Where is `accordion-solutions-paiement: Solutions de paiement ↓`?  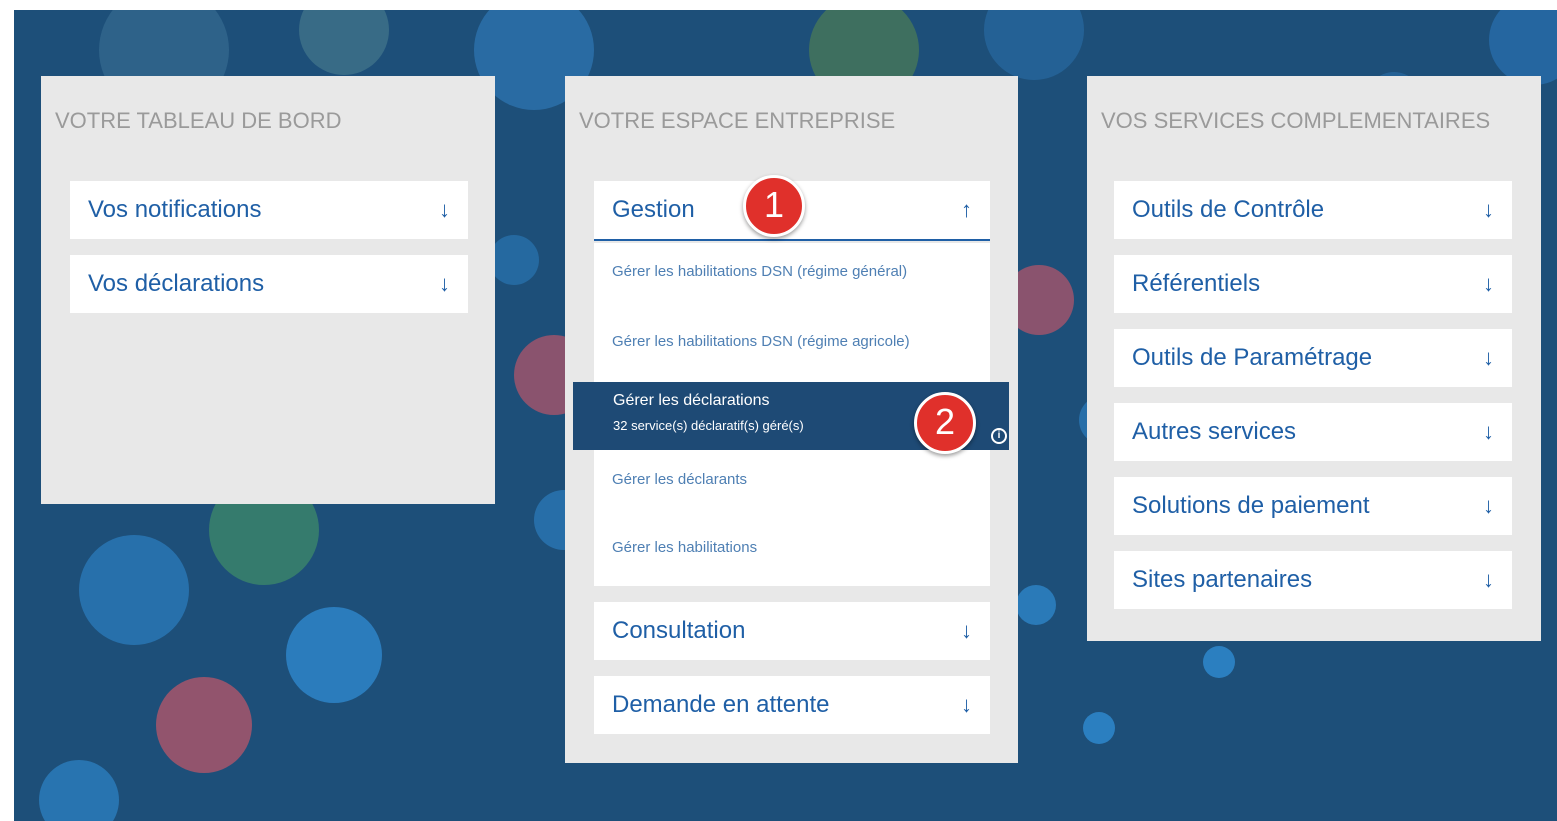
accordion-solutions-paiement: Solutions de paiement ↓ is located at coordinates (1313, 506).